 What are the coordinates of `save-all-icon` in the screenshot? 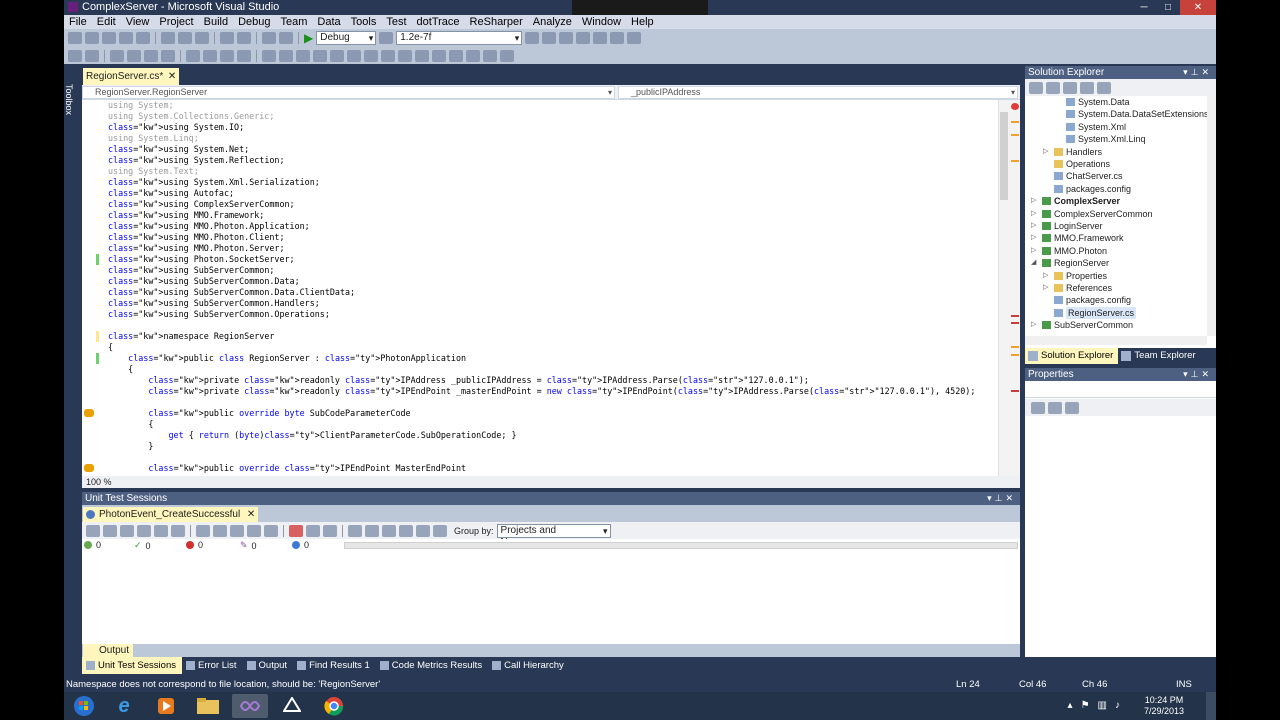 It's located at (143, 38).